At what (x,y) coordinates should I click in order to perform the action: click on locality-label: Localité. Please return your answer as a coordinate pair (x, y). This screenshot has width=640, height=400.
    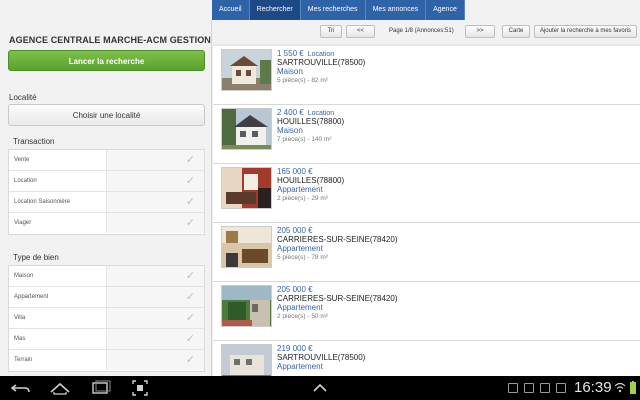
    Looking at the image, I should click on (23, 97).